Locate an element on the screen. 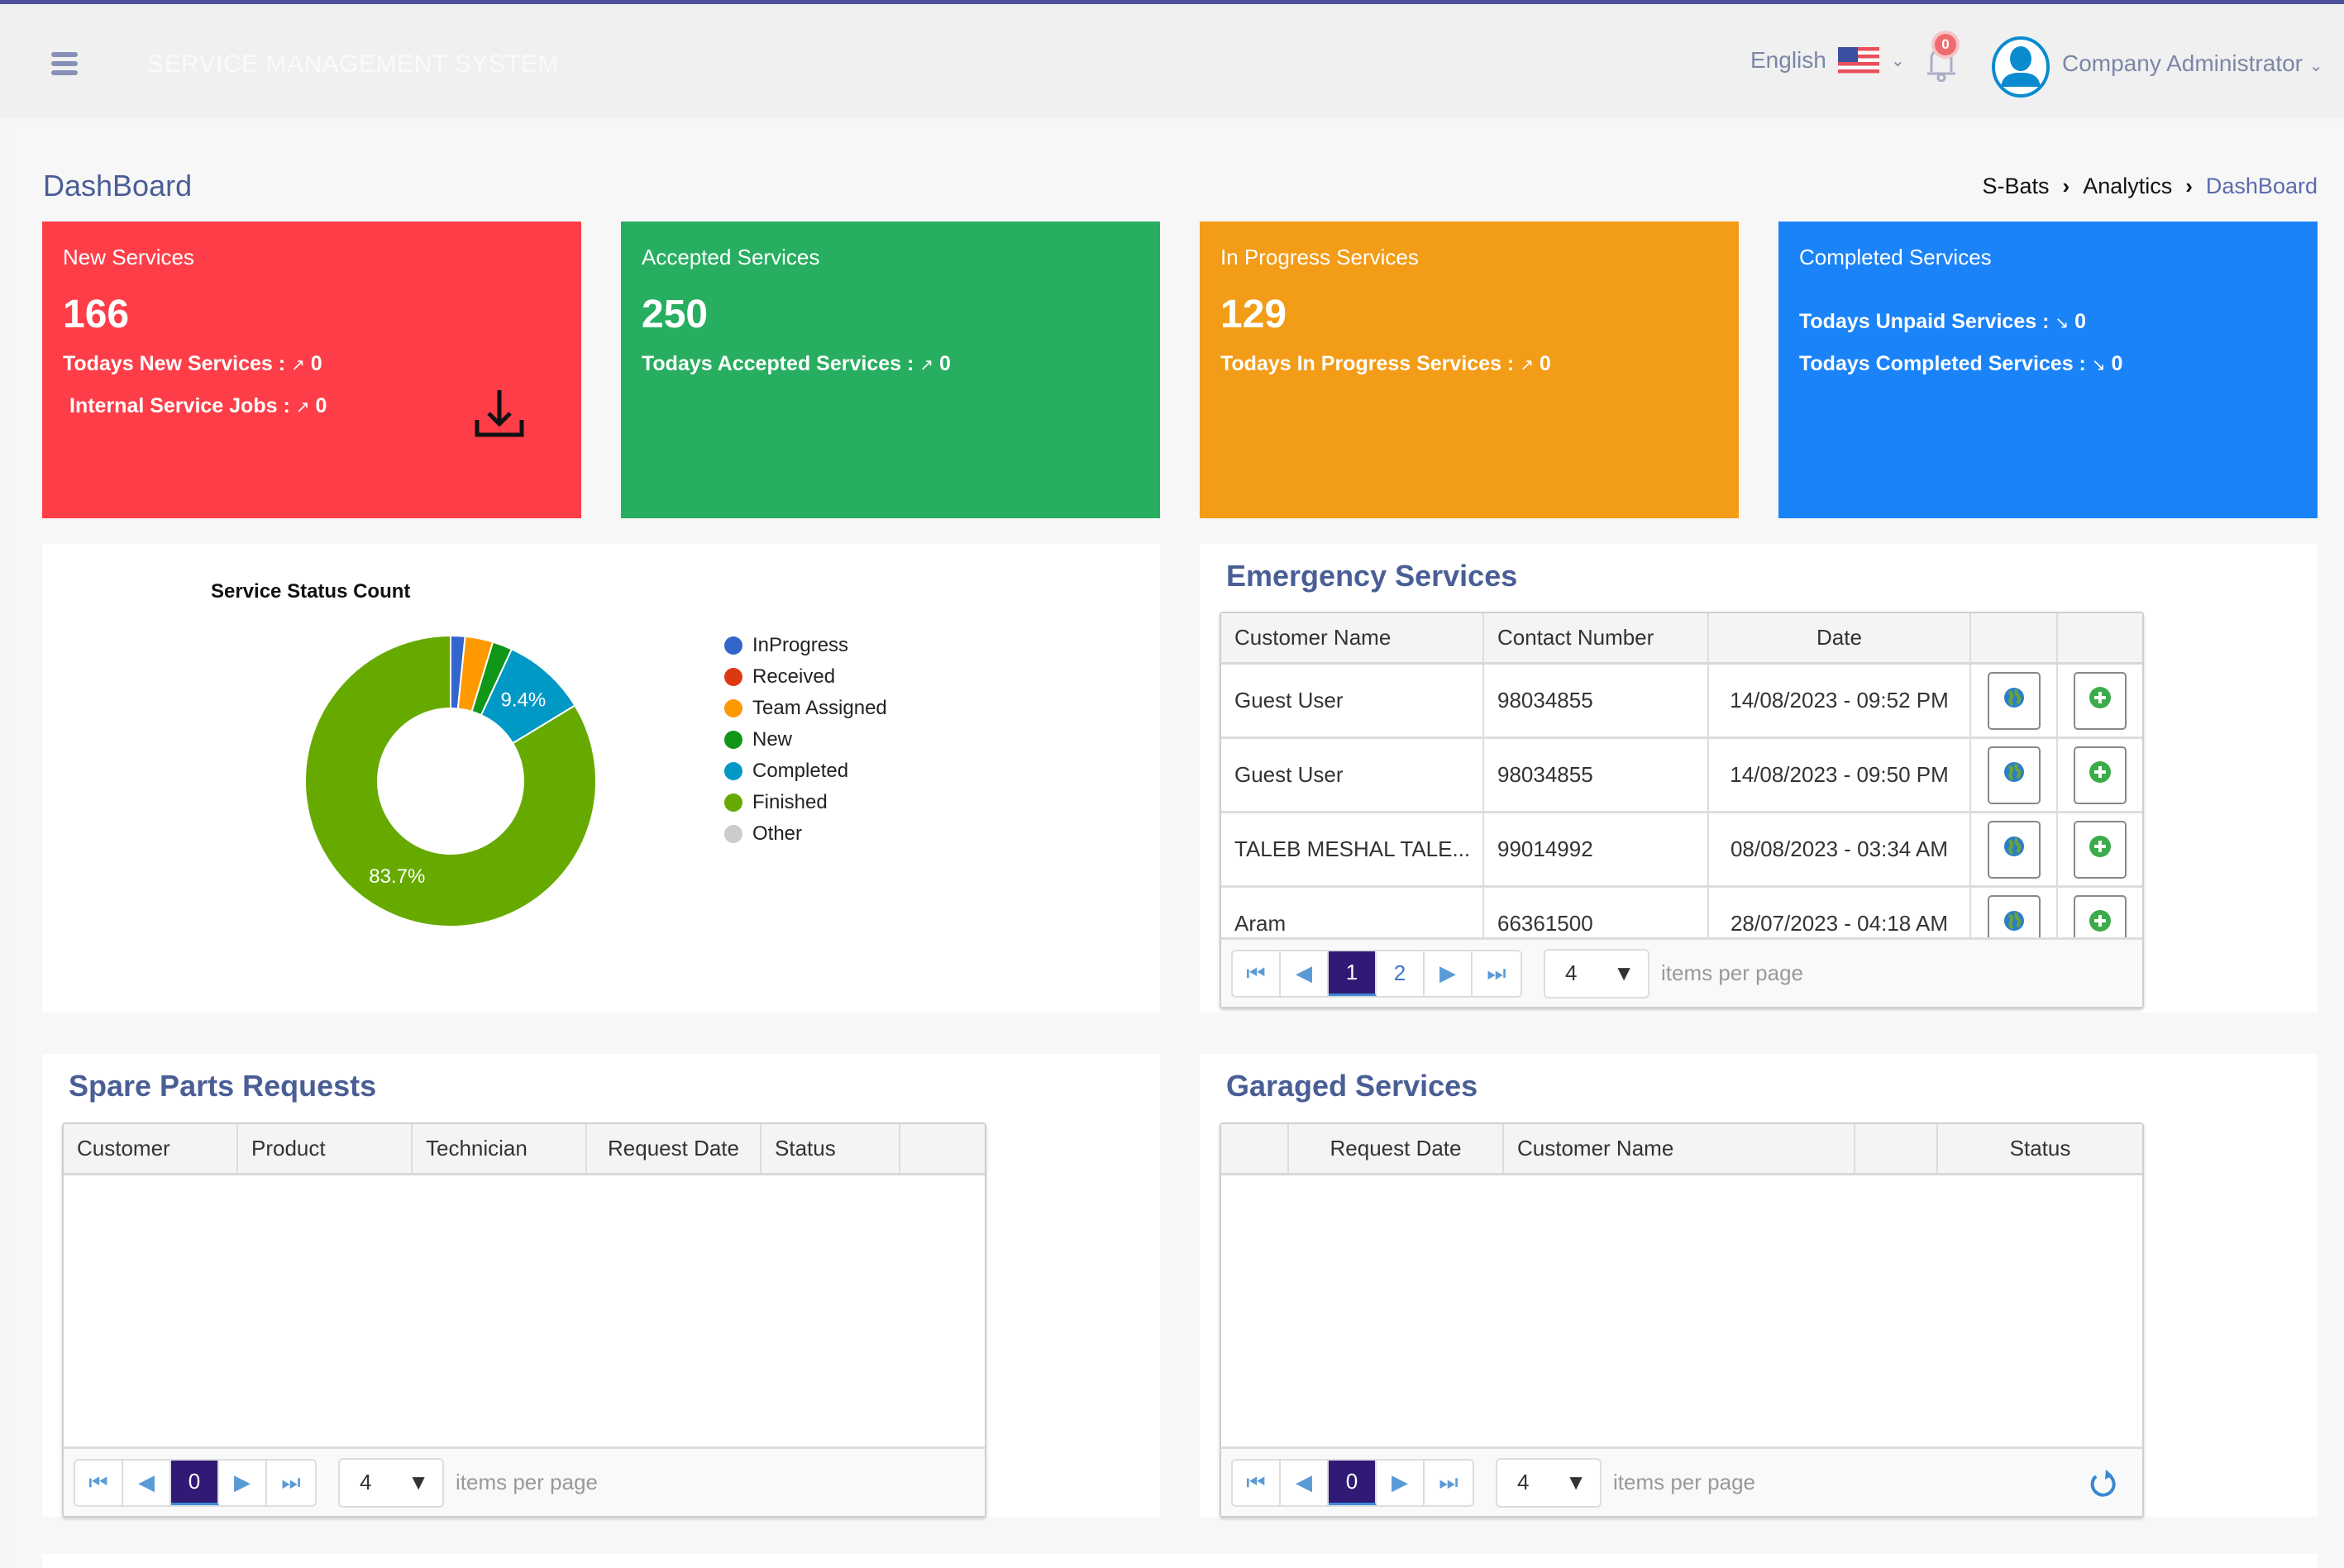 The width and height of the screenshot is (2344, 1568). cell-contact-number: 98034855 is located at coordinates (1597, 701).